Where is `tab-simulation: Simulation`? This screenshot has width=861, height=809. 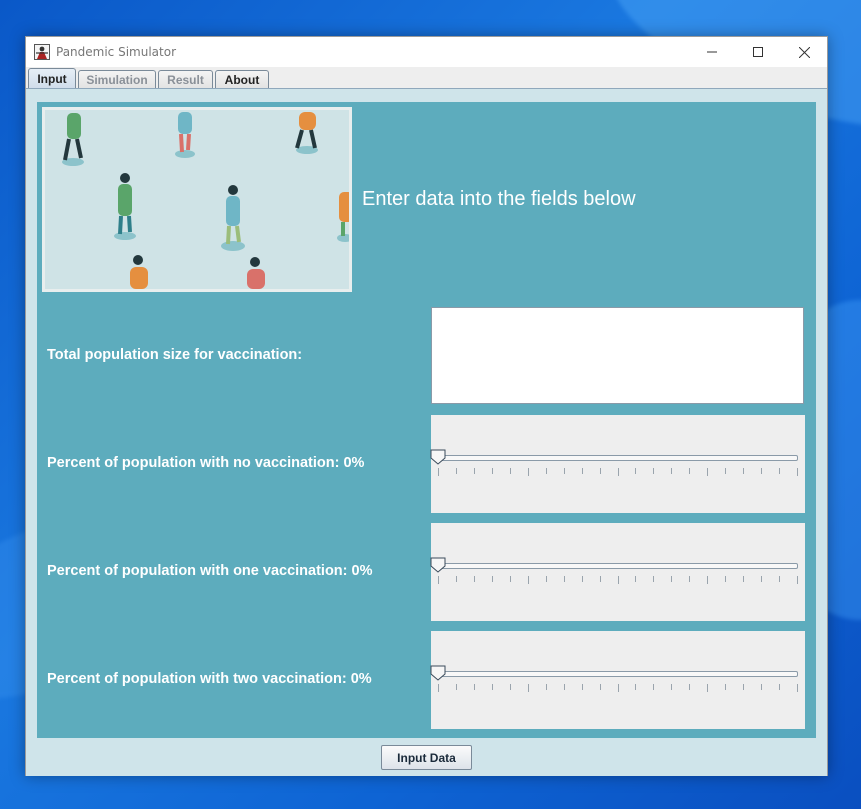 tab-simulation: Simulation is located at coordinates (117, 79).